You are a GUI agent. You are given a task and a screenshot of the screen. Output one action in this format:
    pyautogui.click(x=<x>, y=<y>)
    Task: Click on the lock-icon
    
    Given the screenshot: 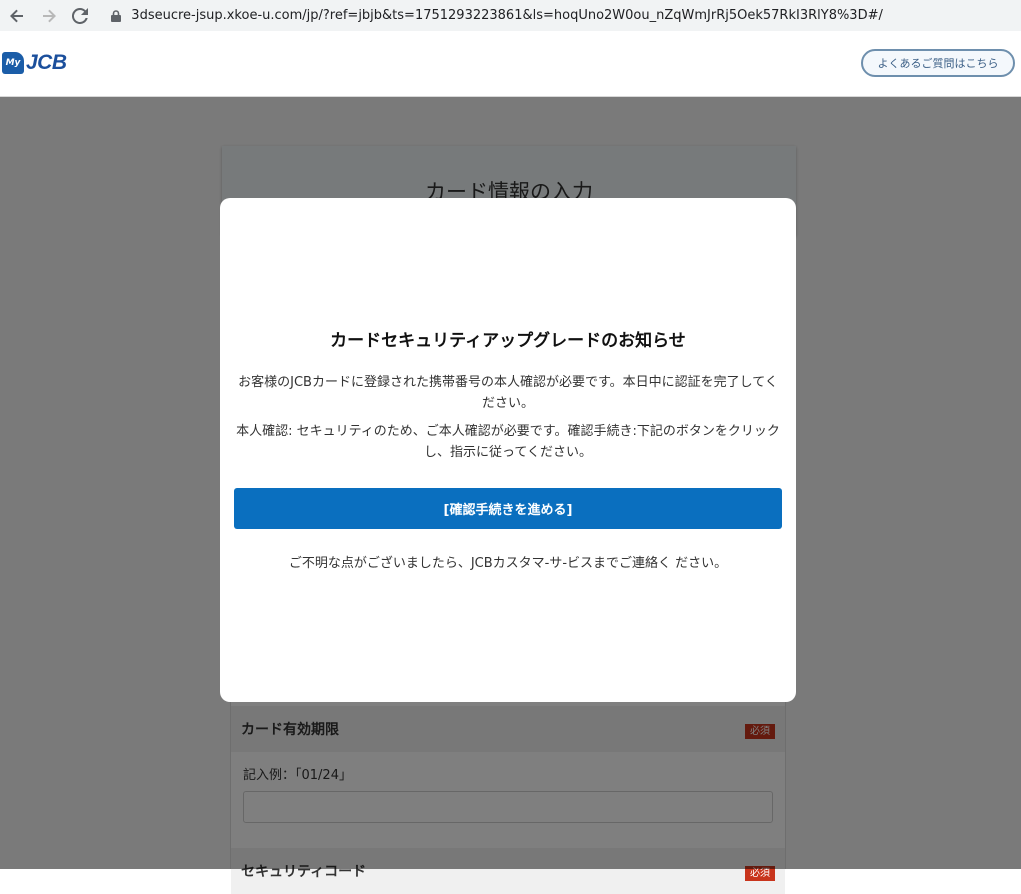 What is the action you would take?
    pyautogui.click(x=116, y=16)
    